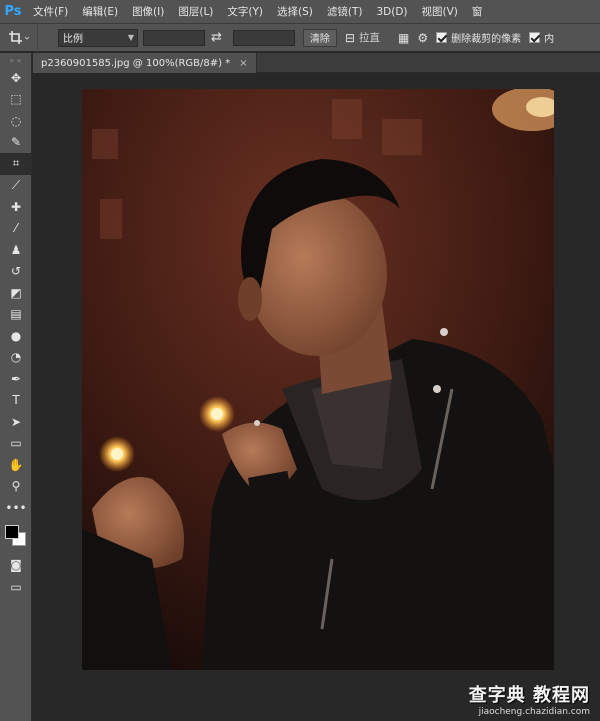 The width and height of the screenshot is (600, 721). What do you see at coordinates (100, 12) in the screenshot?
I see `menu-item: 编辑(E)` at bounding box center [100, 12].